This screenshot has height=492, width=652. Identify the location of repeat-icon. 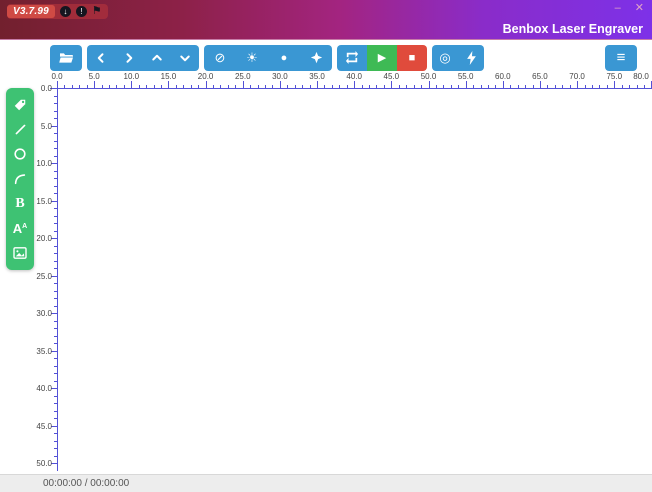
(352, 57).